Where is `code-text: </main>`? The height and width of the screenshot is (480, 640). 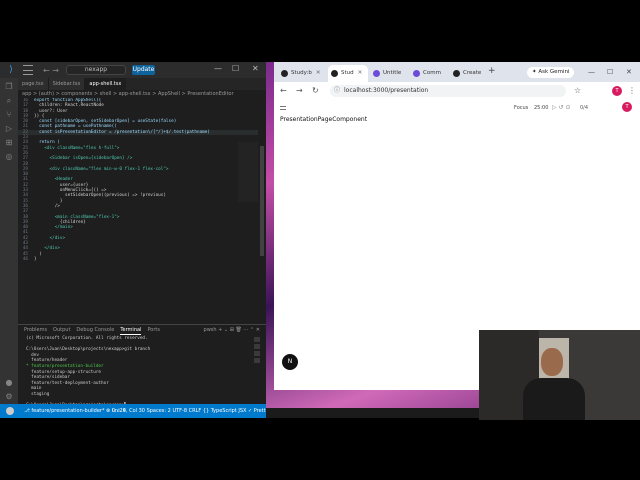
code-text: </main> is located at coordinates (53, 228).